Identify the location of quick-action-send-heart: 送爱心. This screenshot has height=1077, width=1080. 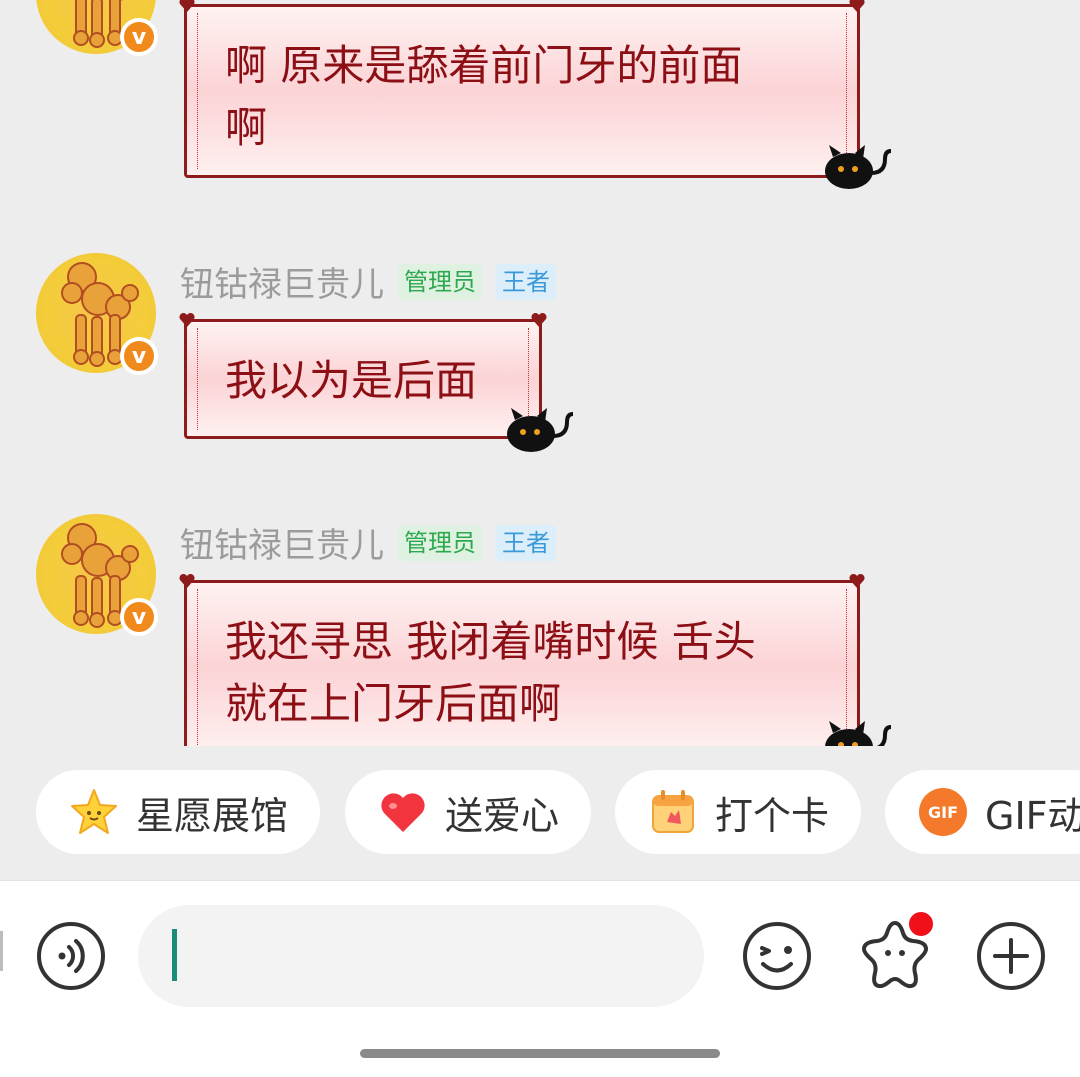
(468, 812).